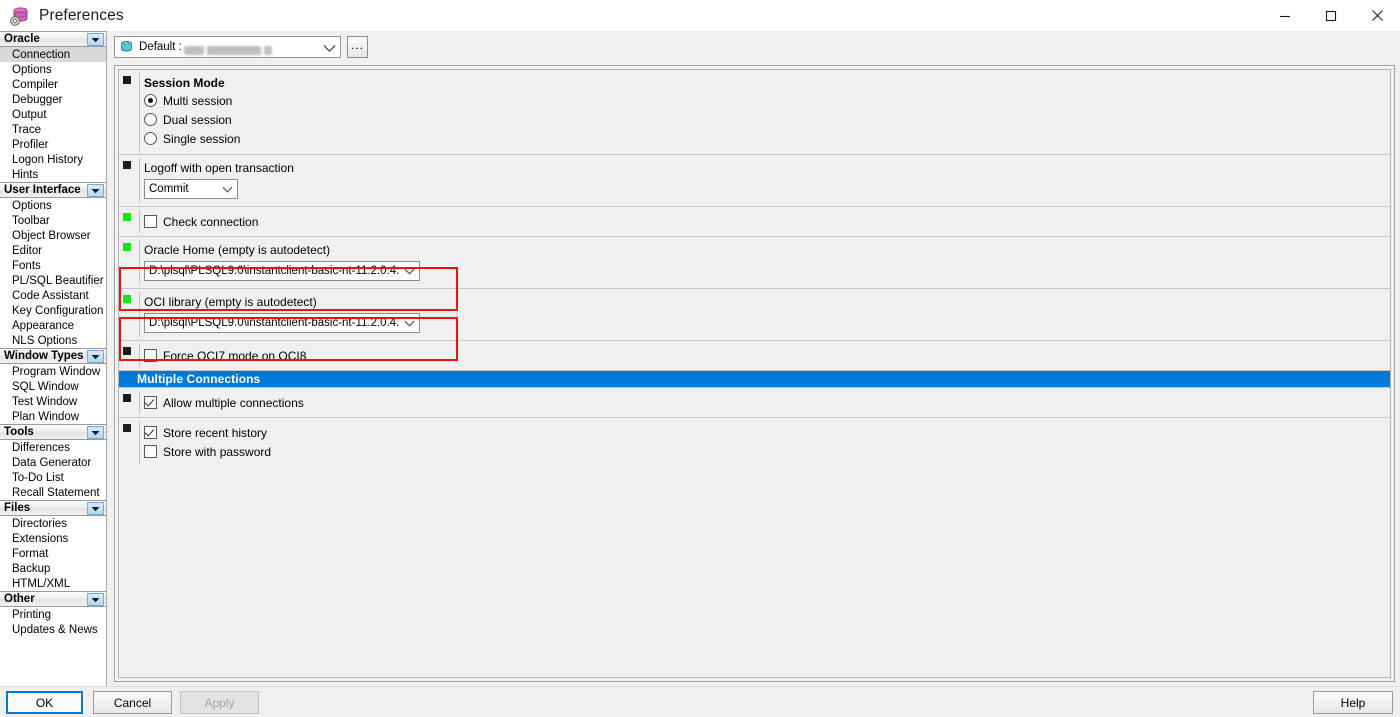 The height and width of the screenshot is (717, 1400). What do you see at coordinates (53, 340) in the screenshot?
I see `sidebar-item-nls-options: NLS Options` at bounding box center [53, 340].